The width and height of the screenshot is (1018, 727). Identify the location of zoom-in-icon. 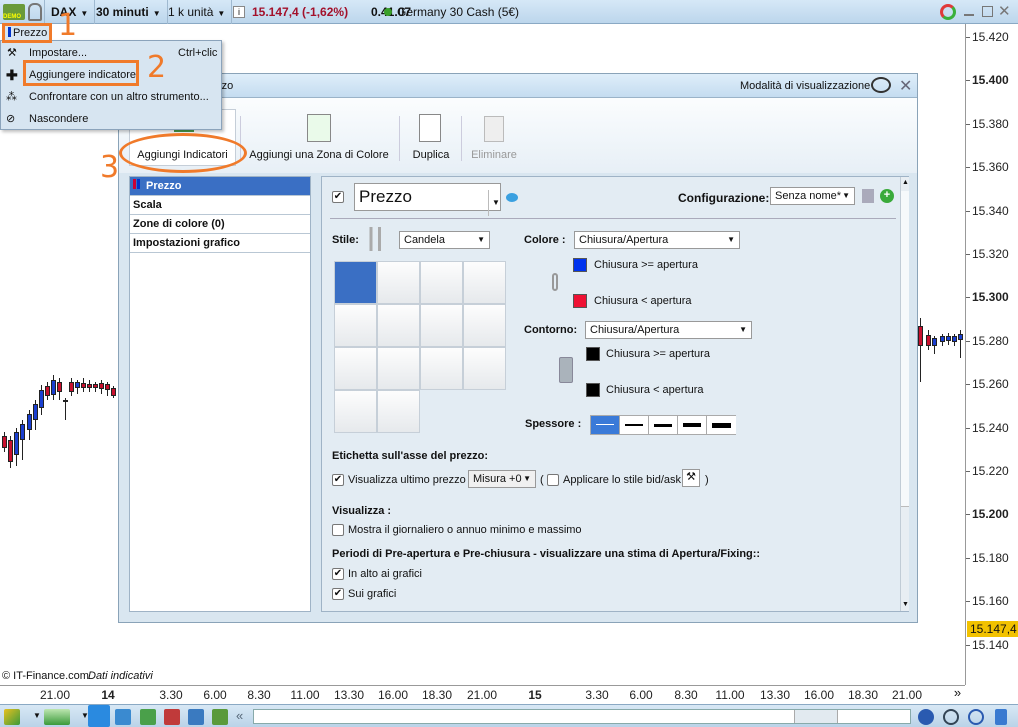
(976, 717).